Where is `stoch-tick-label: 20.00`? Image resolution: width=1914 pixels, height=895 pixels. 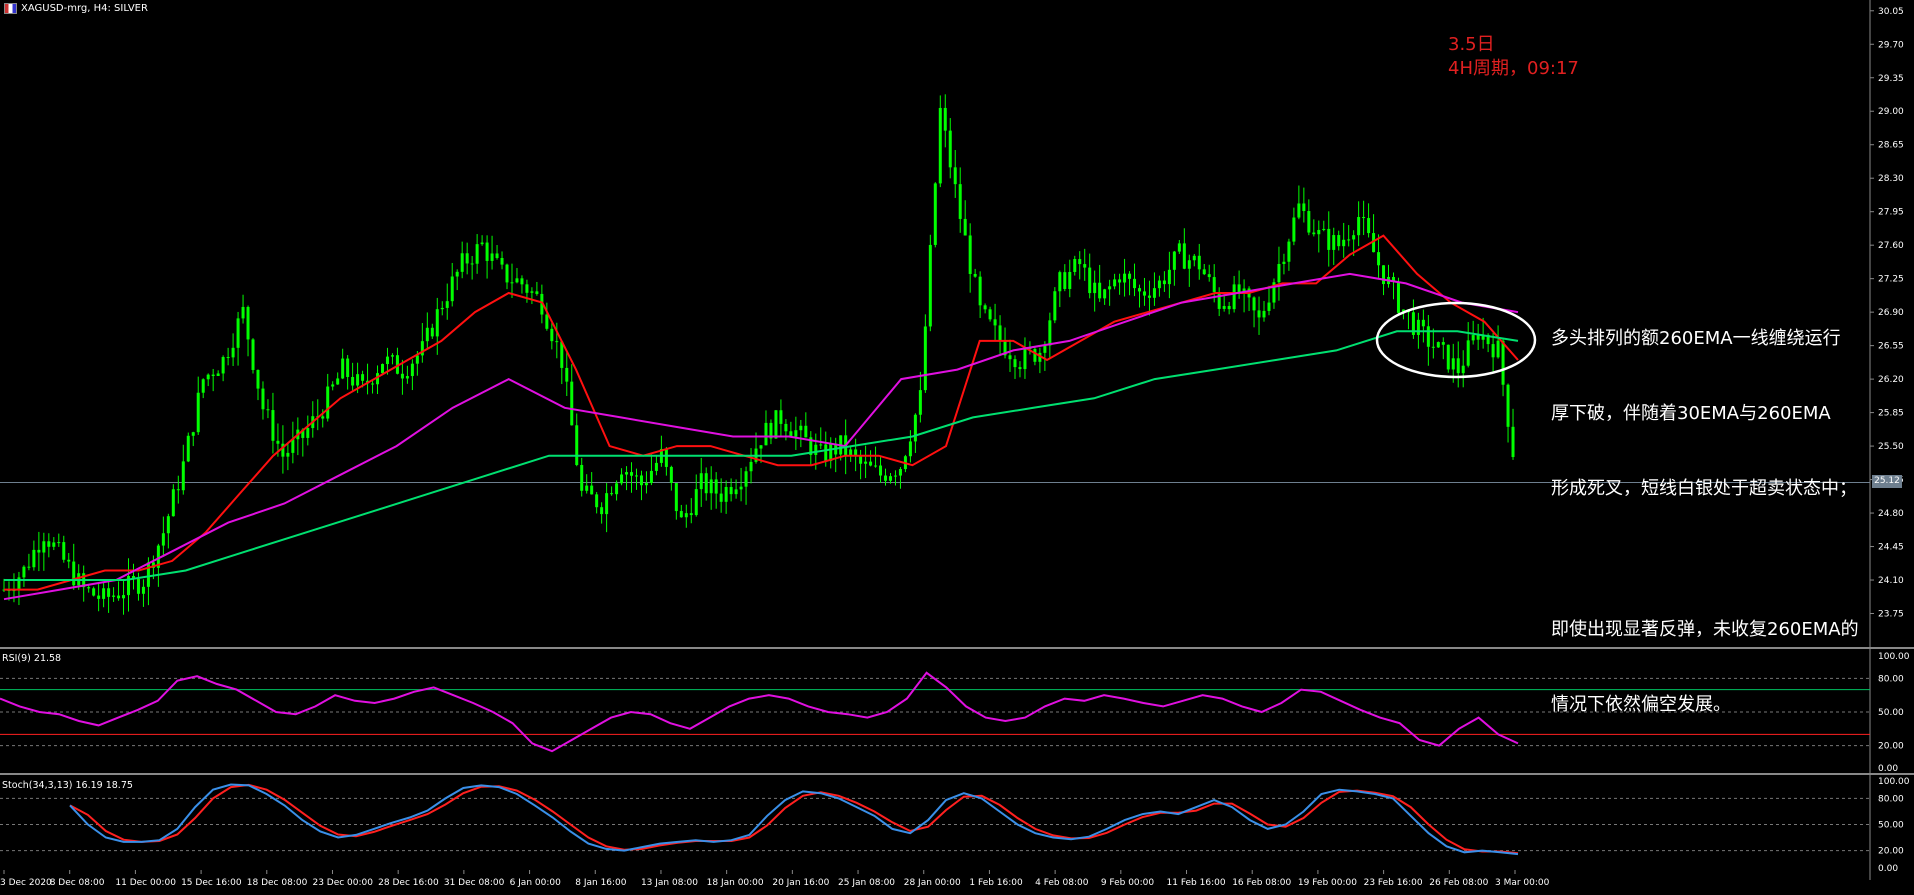 stoch-tick-label: 20.00 is located at coordinates (1891, 852).